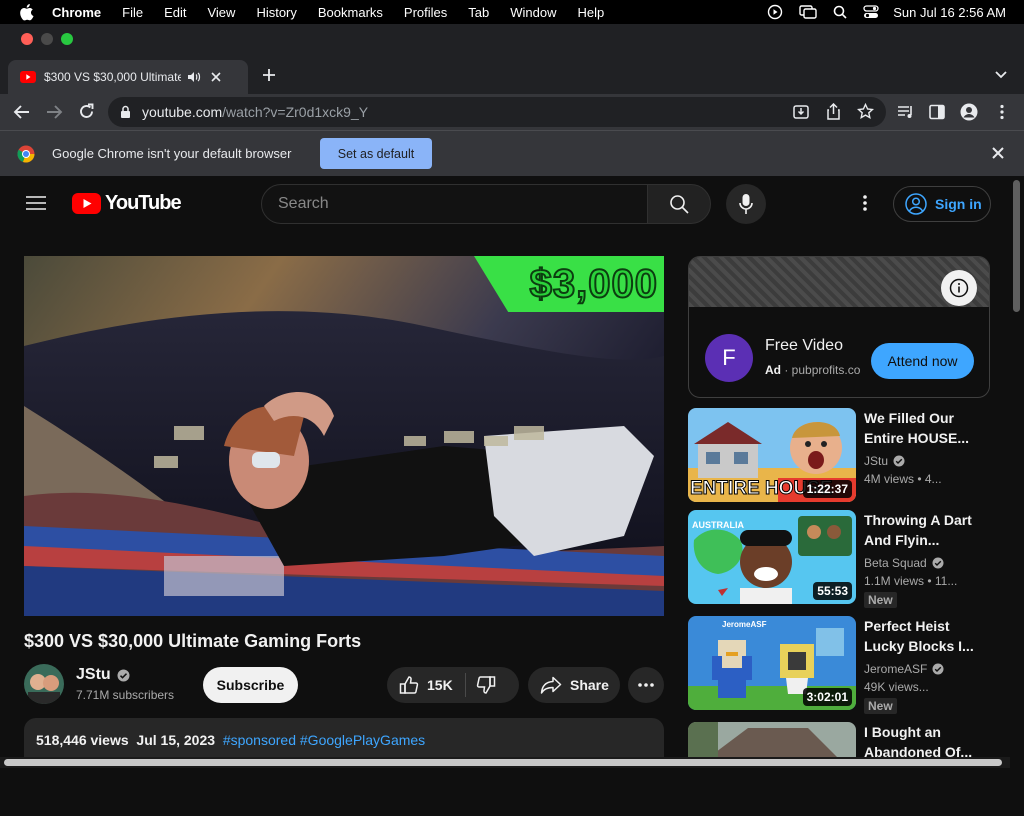  Describe the element at coordinates (942, 204) in the screenshot. I see `sign-in-button: Sign in` at that location.